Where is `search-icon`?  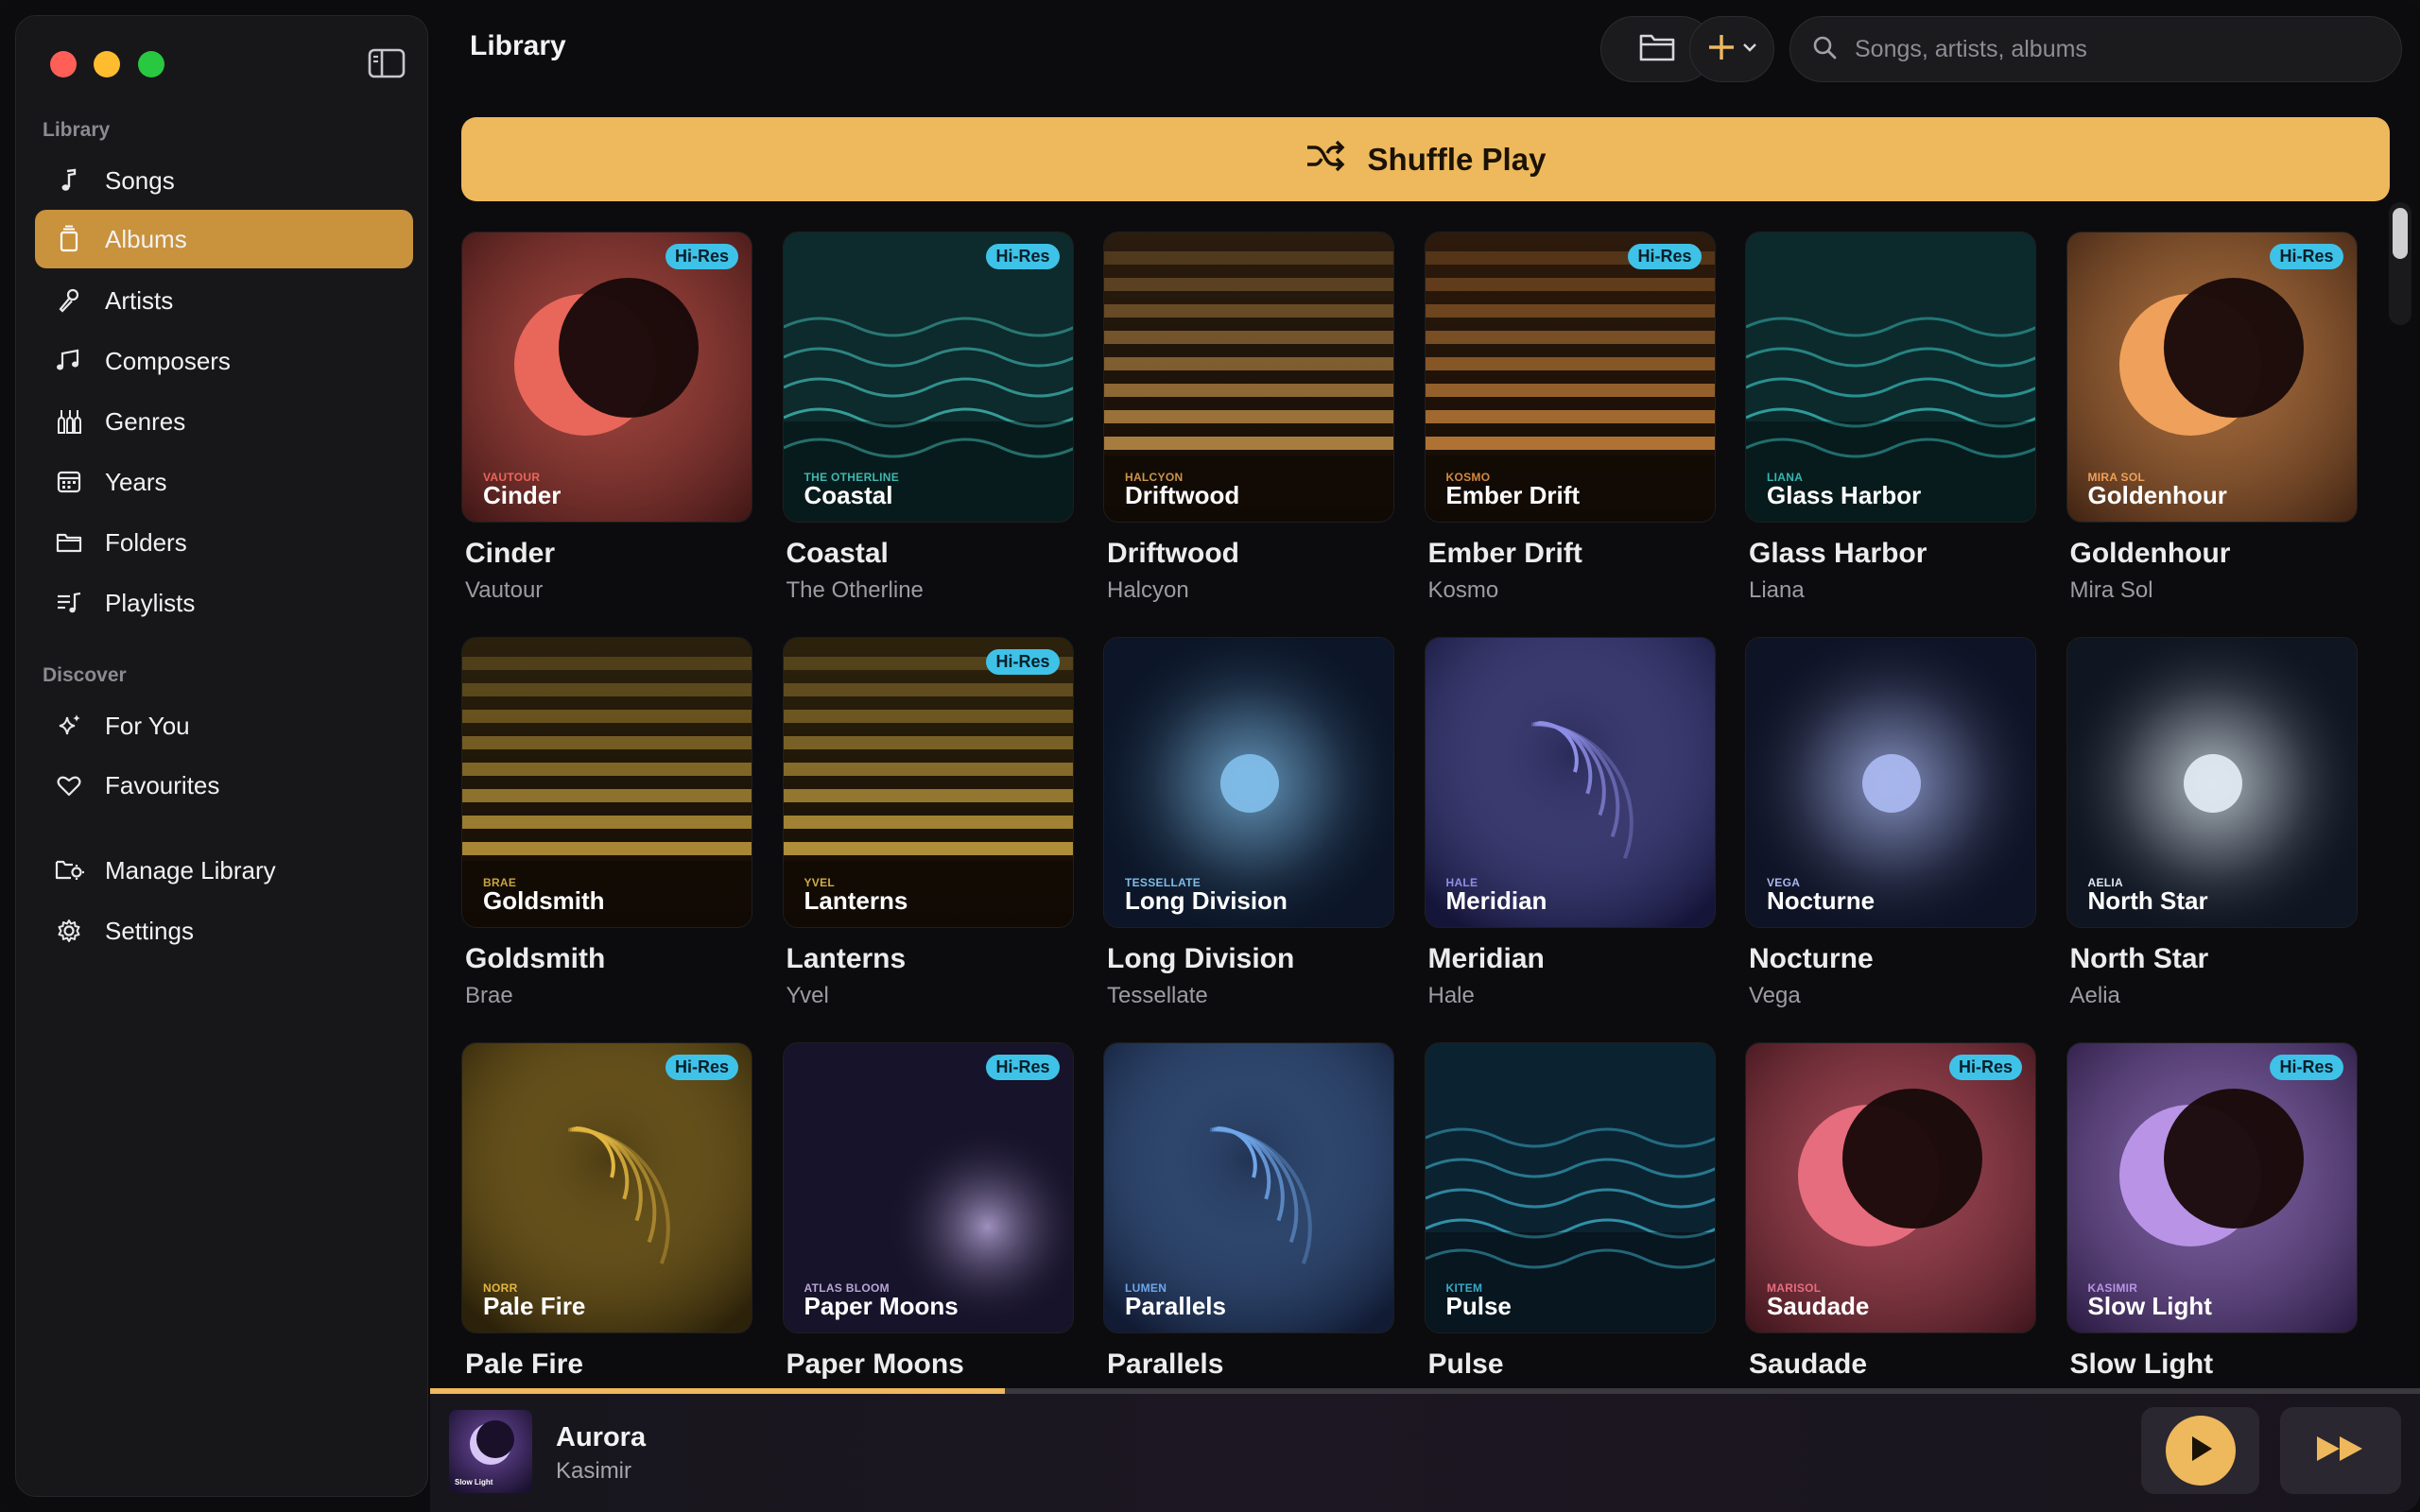
search-icon is located at coordinates (1824, 49).